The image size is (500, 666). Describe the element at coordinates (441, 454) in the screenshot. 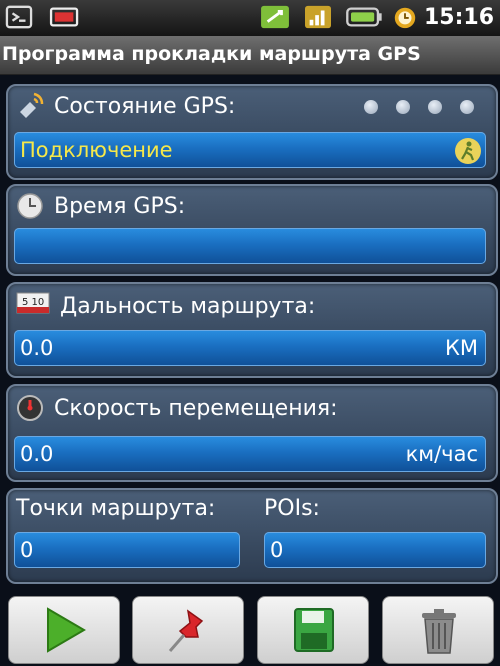

I see `speed-unit: км/час` at that location.